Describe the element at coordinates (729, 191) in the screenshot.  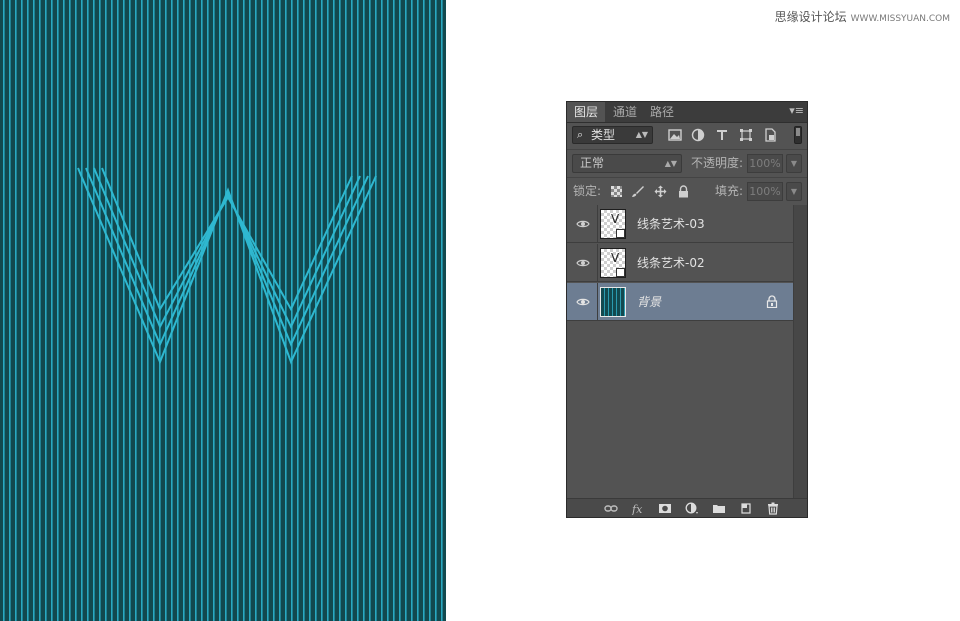
I see `fill-label: 填充:` at that location.